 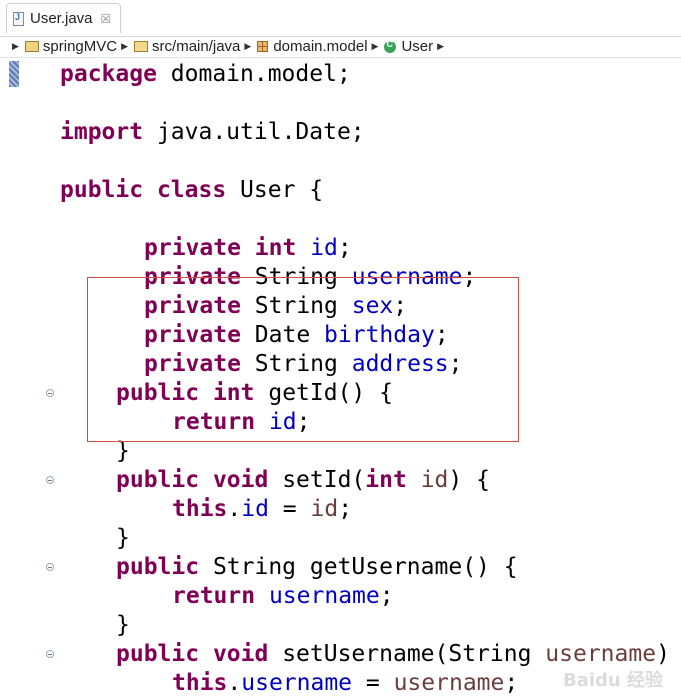 What do you see at coordinates (320, 46) in the screenshot?
I see `breadcrumb-label: domain.model` at bounding box center [320, 46].